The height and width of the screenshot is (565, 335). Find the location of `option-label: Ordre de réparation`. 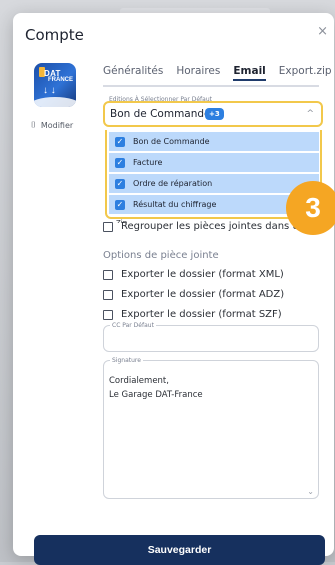

option-label: Ordre de réparation is located at coordinates (173, 183).